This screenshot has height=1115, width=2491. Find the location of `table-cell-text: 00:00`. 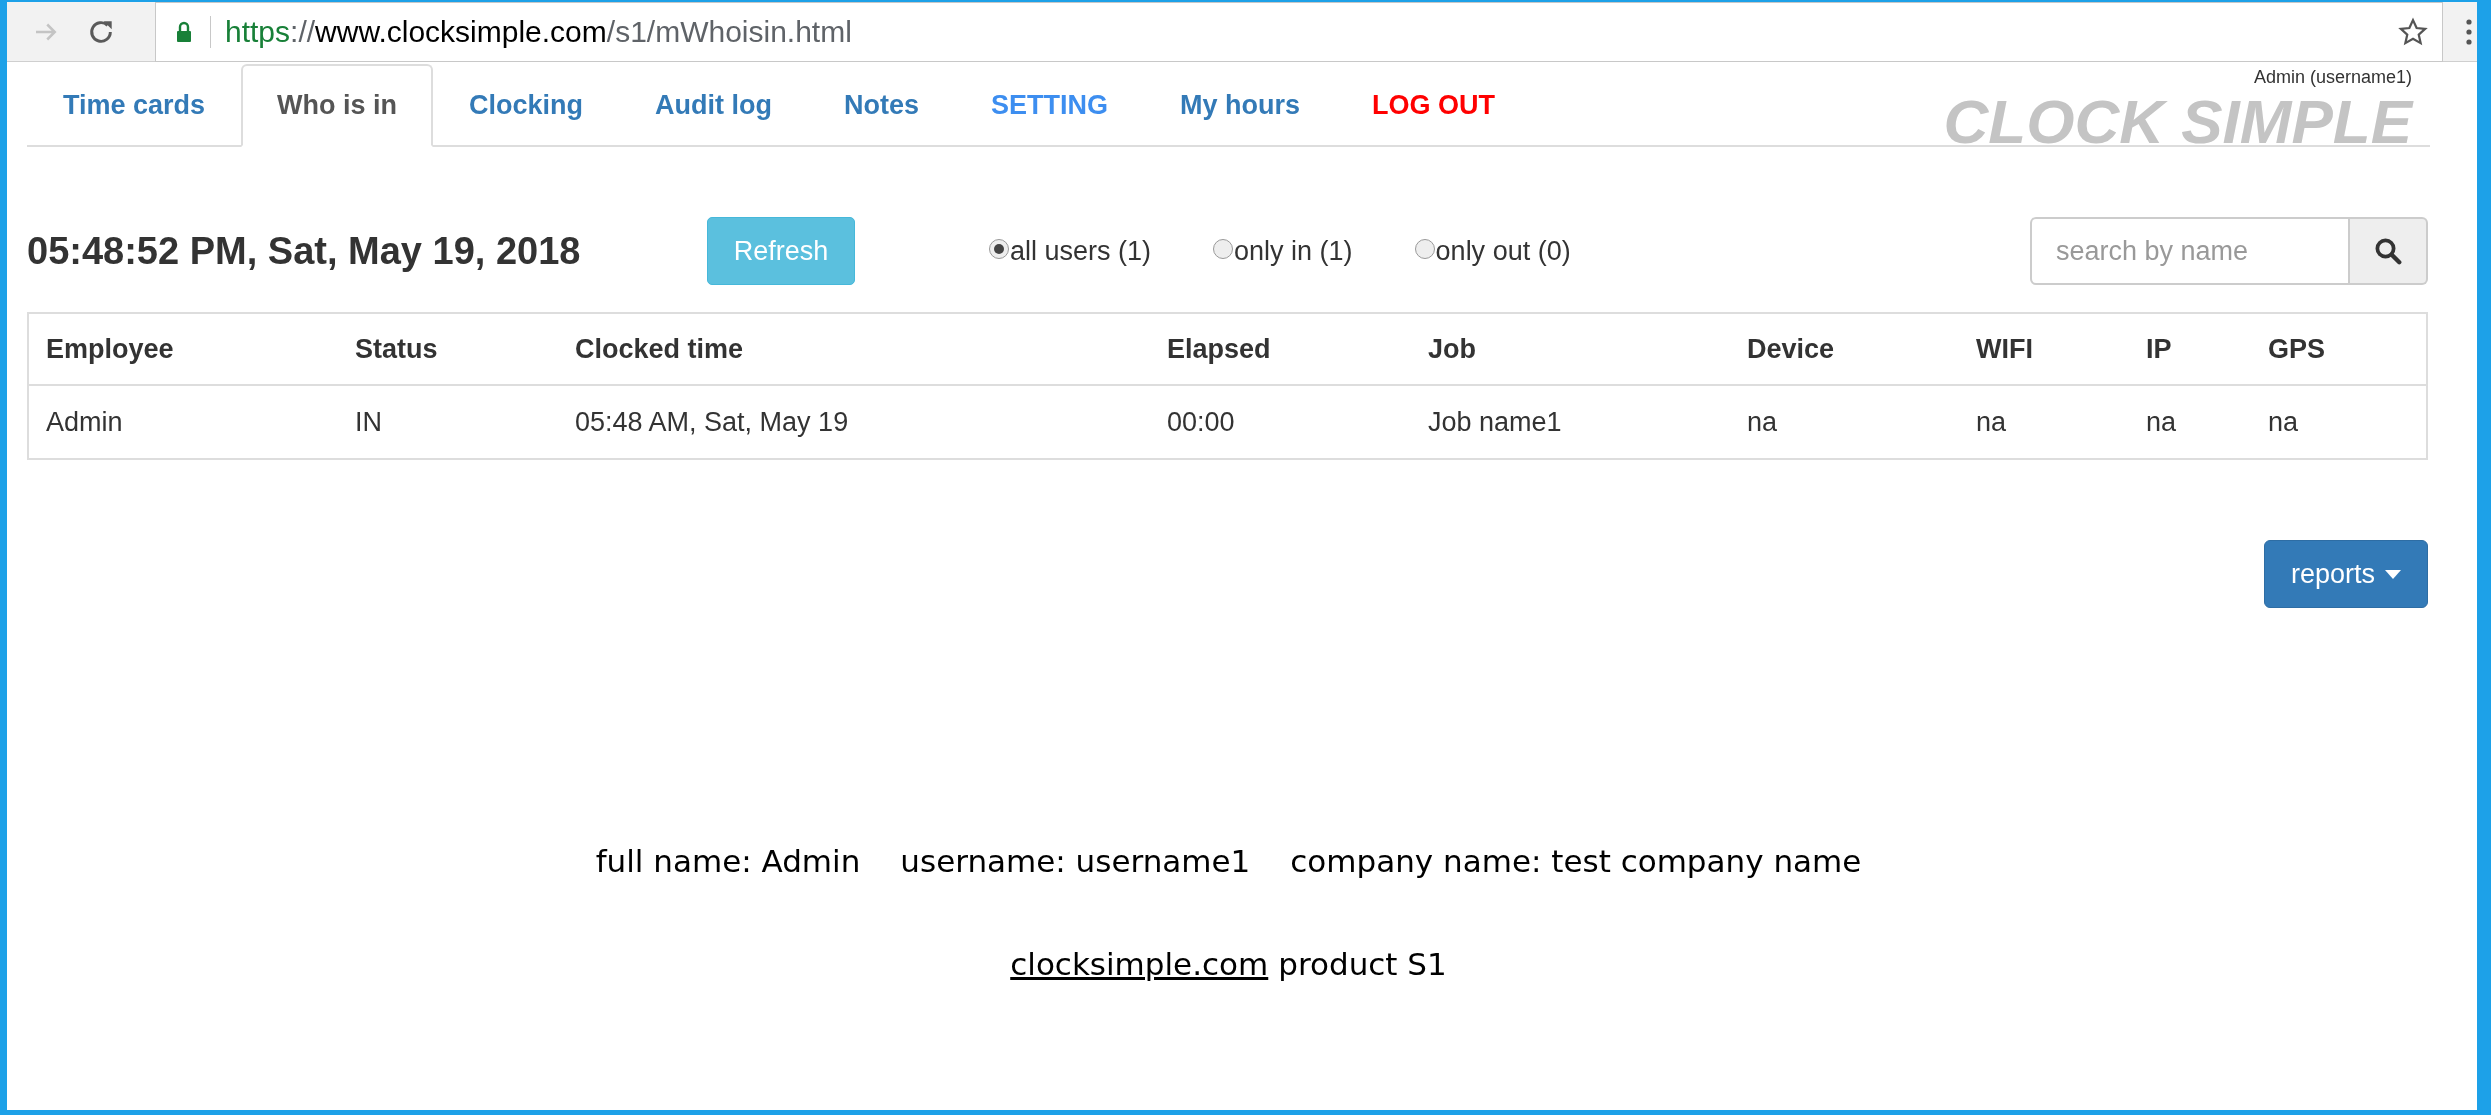

table-cell-text: 00:00 is located at coordinates (1201, 422).